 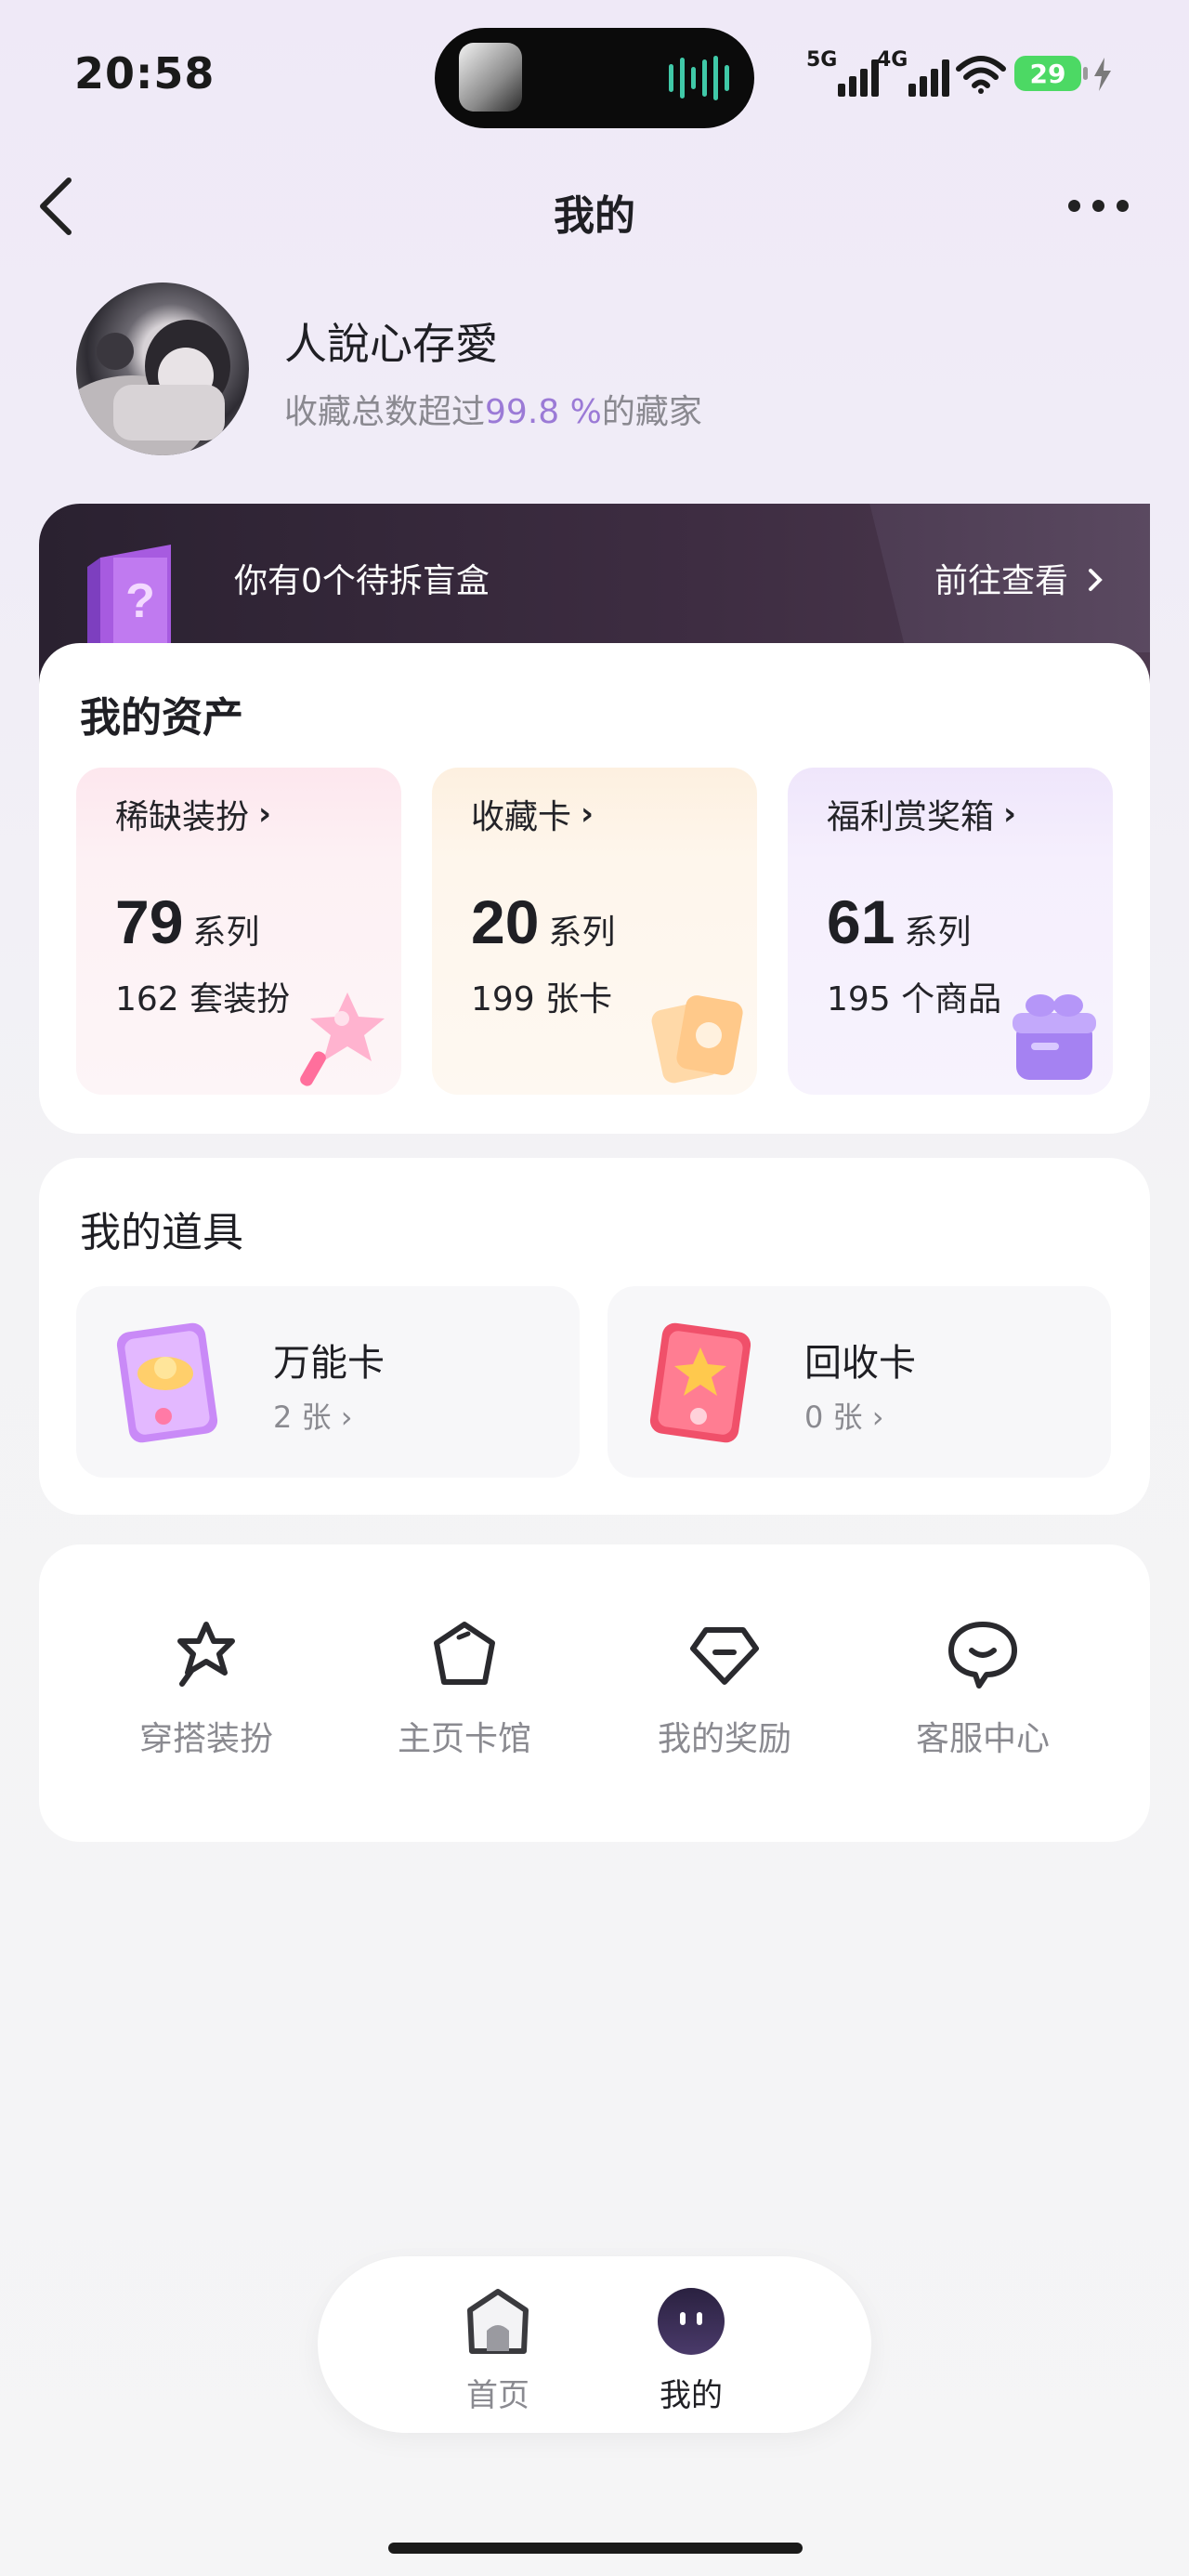 I want to click on tool-universal-card: 万能卡 2 张 ›, so click(x=328, y=1382).